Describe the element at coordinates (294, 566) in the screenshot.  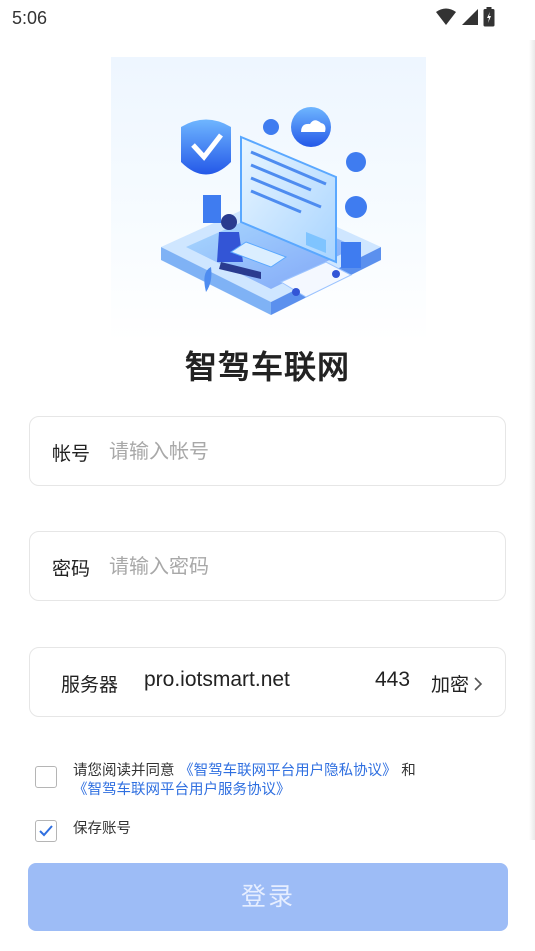
I see `password-input` at that location.